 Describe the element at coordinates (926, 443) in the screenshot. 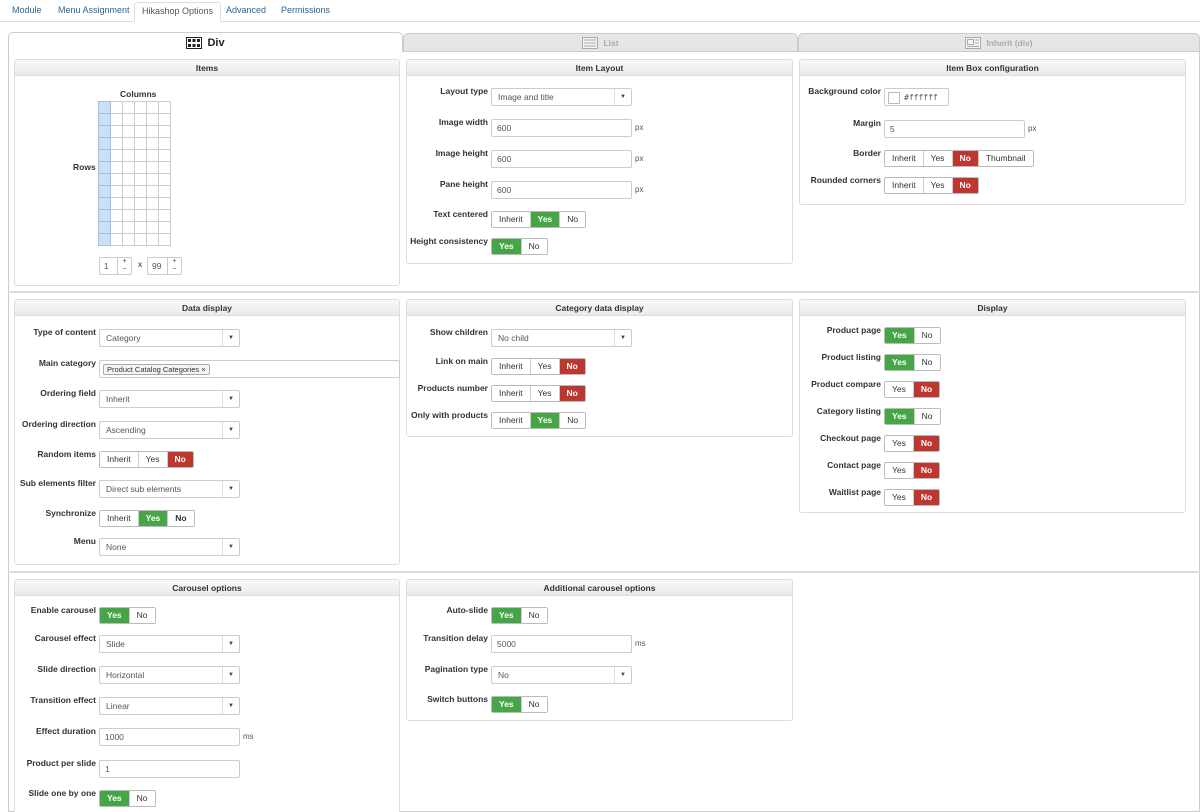

I see `checkout-page-no-button: No` at that location.